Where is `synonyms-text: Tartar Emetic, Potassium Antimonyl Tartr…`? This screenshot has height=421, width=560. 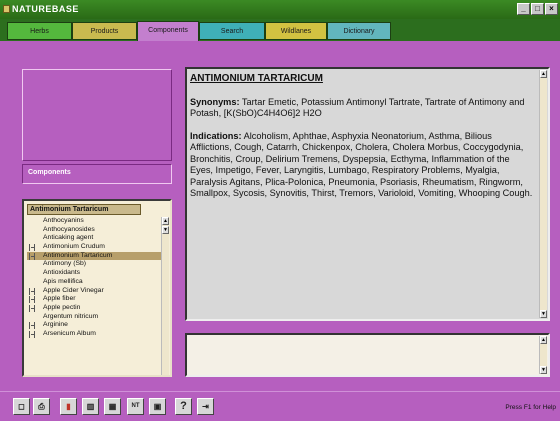
synonyms-text: Tartar Emetic, Potassium Antimonyl Tartr… is located at coordinates (357, 107).